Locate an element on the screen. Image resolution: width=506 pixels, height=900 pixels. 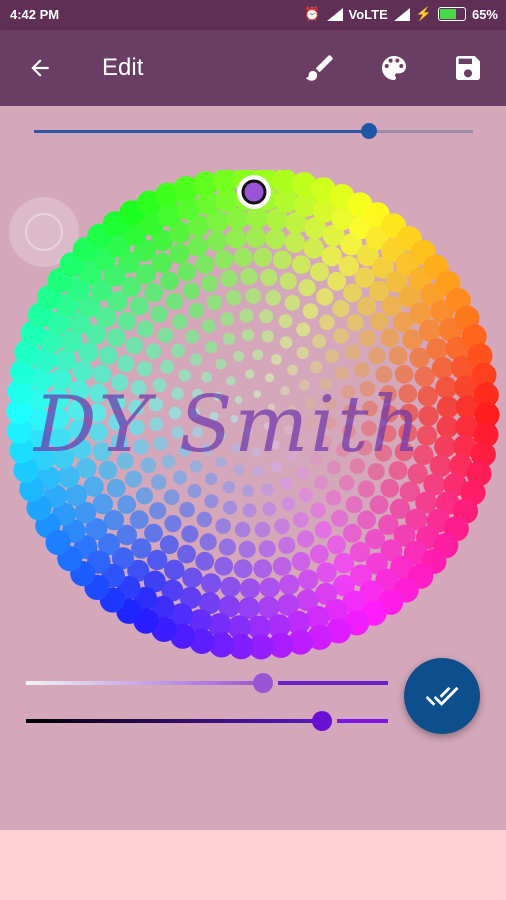
arrow-back-icon is located at coordinates (40, 68).